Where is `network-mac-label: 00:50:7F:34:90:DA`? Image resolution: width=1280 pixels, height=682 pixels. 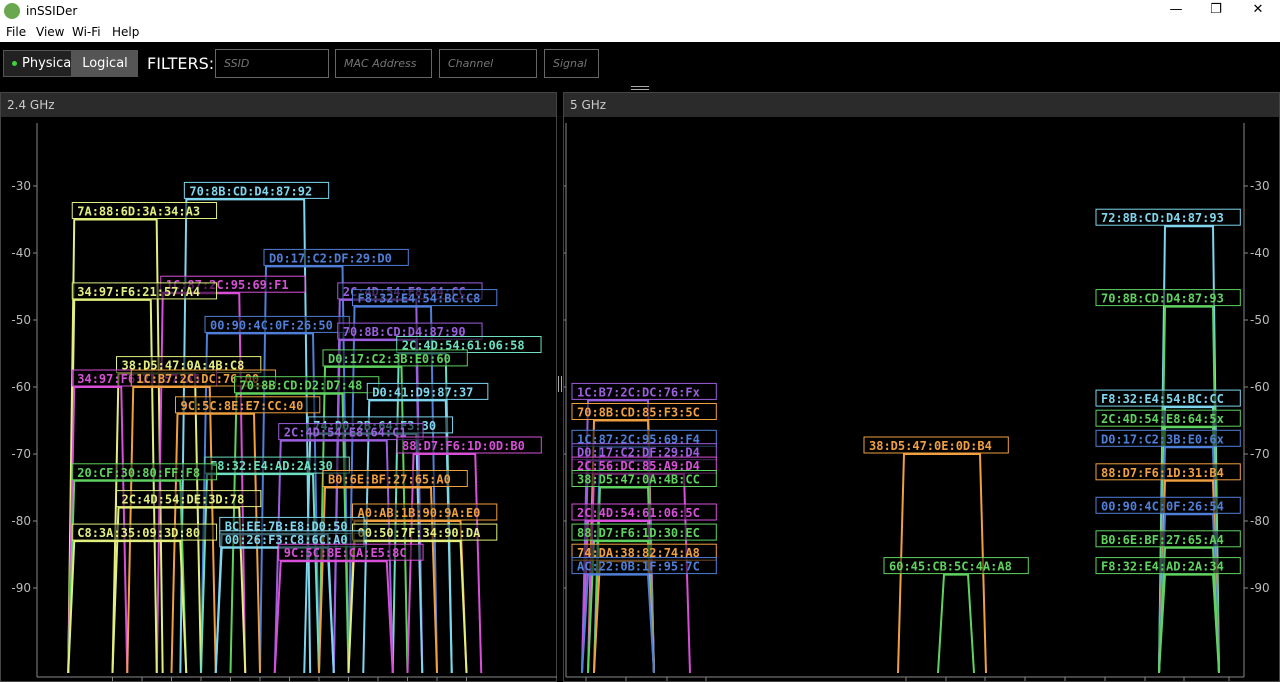
network-mac-label: 00:50:7F:34:90:DA is located at coordinates (420, 533).